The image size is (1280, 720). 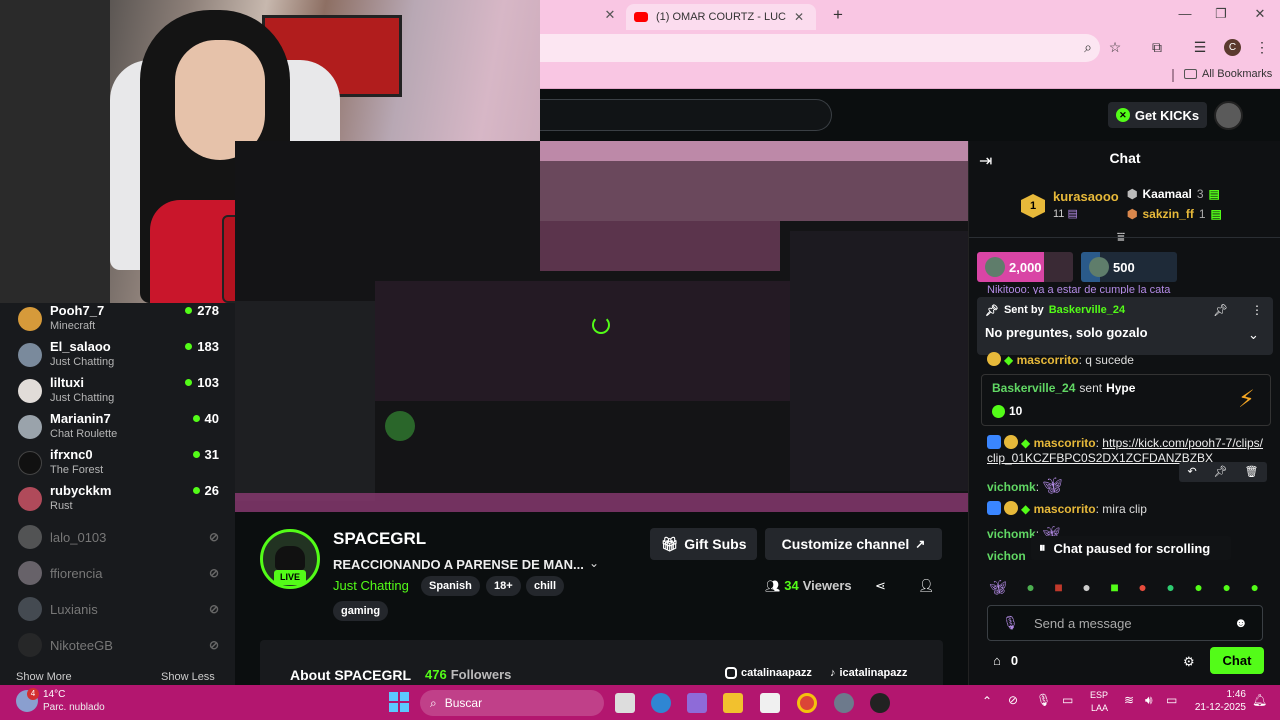 What do you see at coordinates (880, 703) in the screenshot?
I see `obs-icon` at bounding box center [880, 703].